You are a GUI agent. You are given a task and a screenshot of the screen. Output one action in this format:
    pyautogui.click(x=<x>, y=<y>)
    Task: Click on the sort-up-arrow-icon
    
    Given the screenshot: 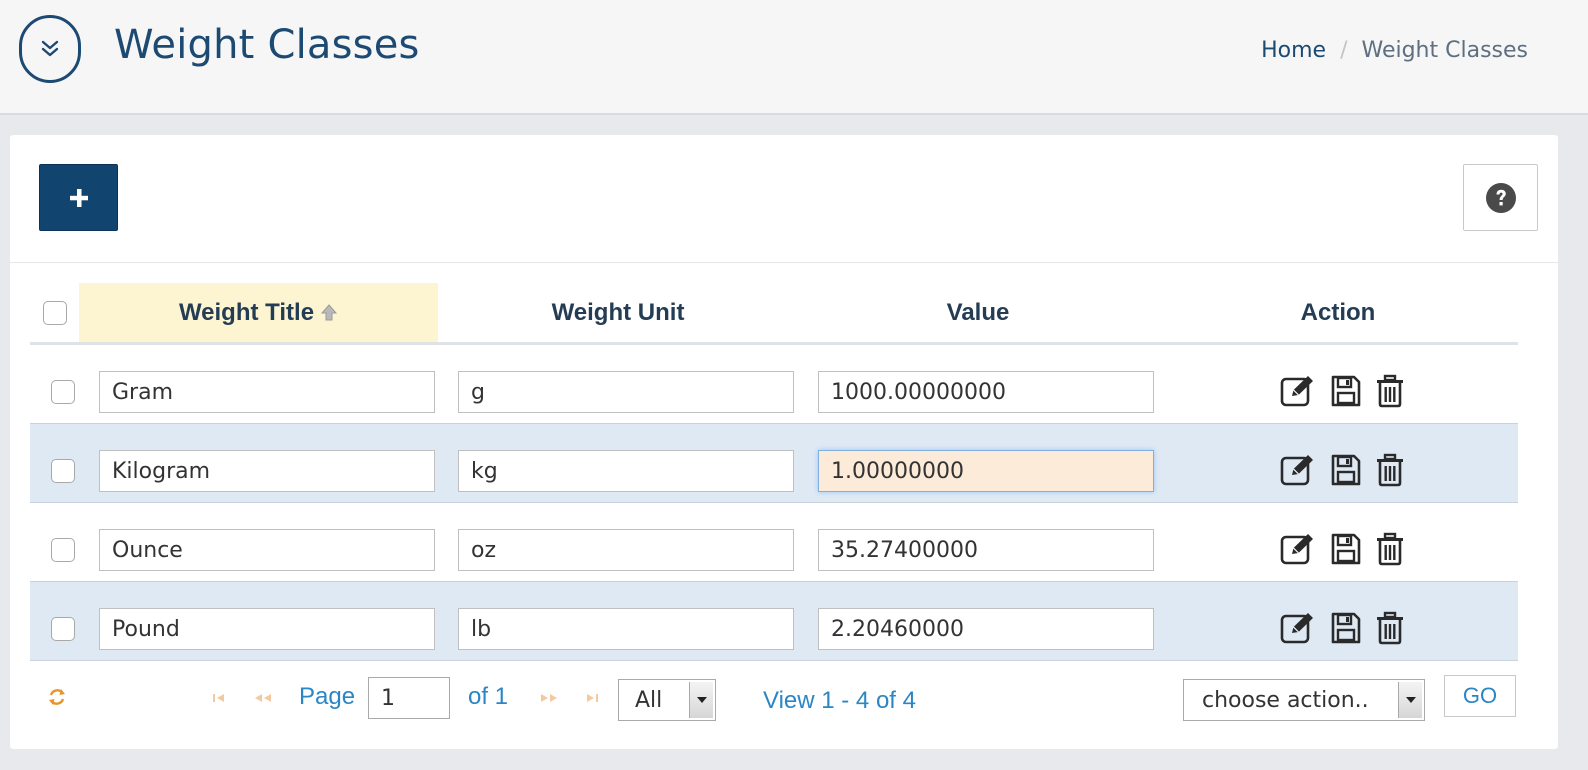 What is the action you would take?
    pyautogui.click(x=329, y=313)
    